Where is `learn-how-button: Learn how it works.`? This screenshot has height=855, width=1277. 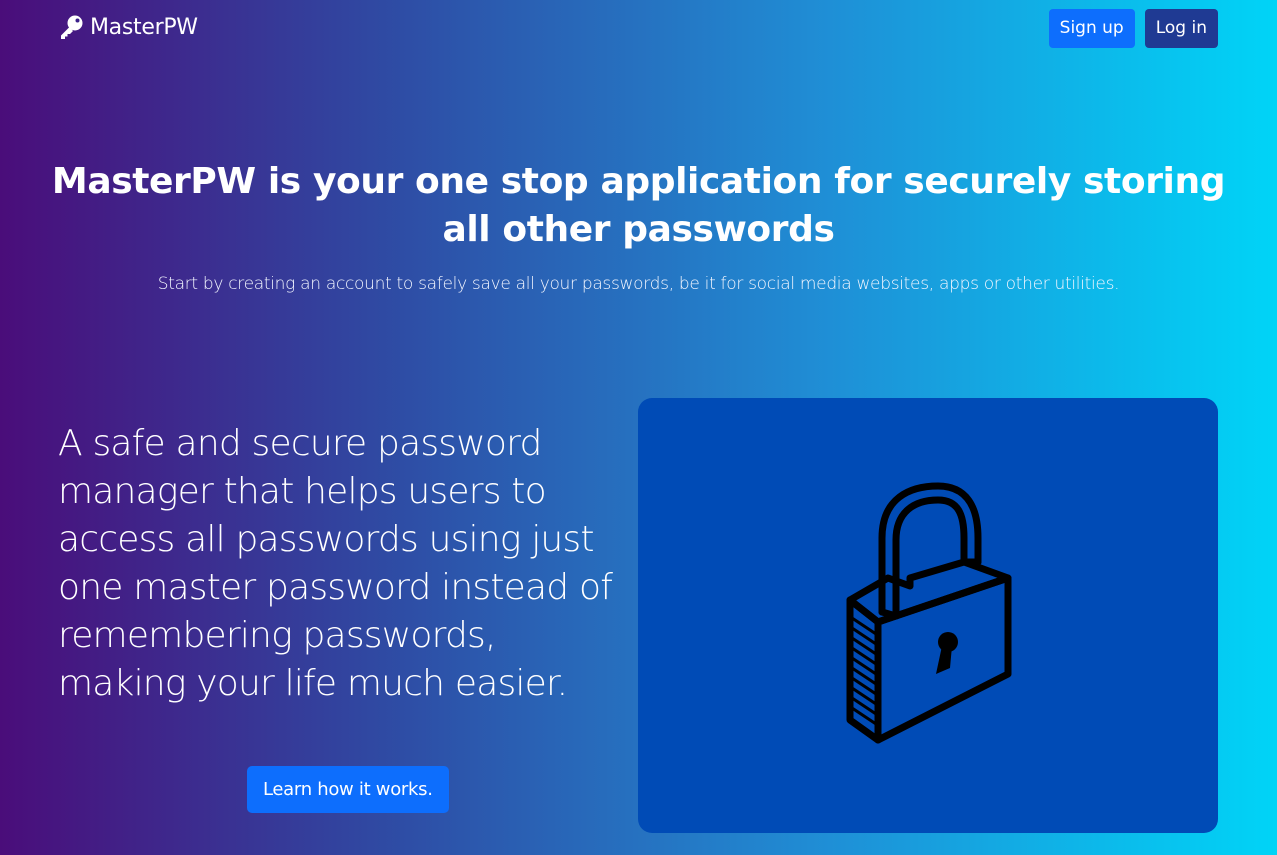
learn-how-button: Learn how it works. is located at coordinates (348, 789).